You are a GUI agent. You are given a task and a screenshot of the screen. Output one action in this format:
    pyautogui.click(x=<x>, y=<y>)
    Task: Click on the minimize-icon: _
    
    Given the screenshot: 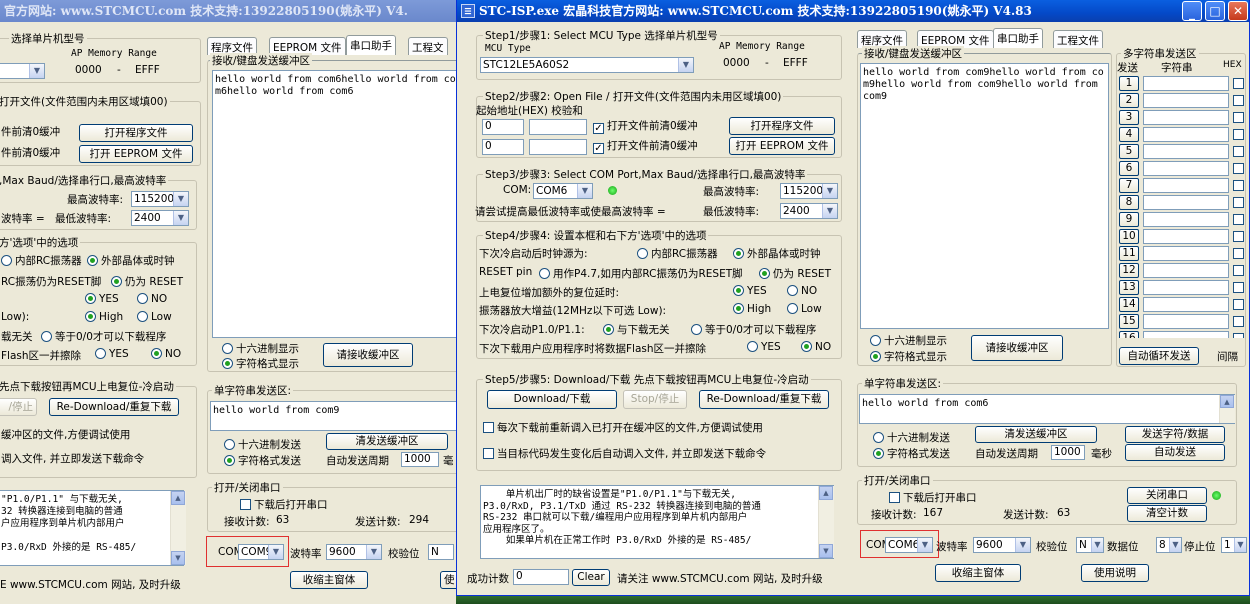 What is the action you would take?
    pyautogui.click(x=1192, y=11)
    